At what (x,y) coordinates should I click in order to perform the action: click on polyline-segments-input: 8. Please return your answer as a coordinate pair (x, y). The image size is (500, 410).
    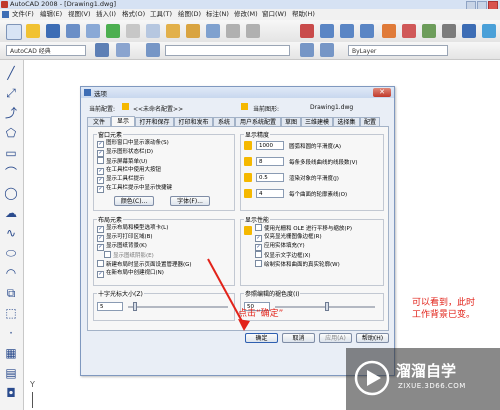
    Looking at the image, I should click on (270, 161).